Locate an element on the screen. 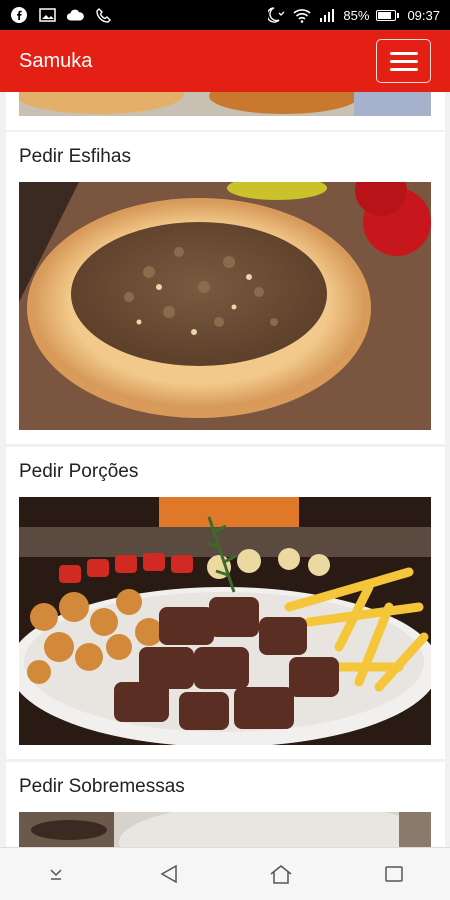  recent-apps-button is located at coordinates (394, 874).